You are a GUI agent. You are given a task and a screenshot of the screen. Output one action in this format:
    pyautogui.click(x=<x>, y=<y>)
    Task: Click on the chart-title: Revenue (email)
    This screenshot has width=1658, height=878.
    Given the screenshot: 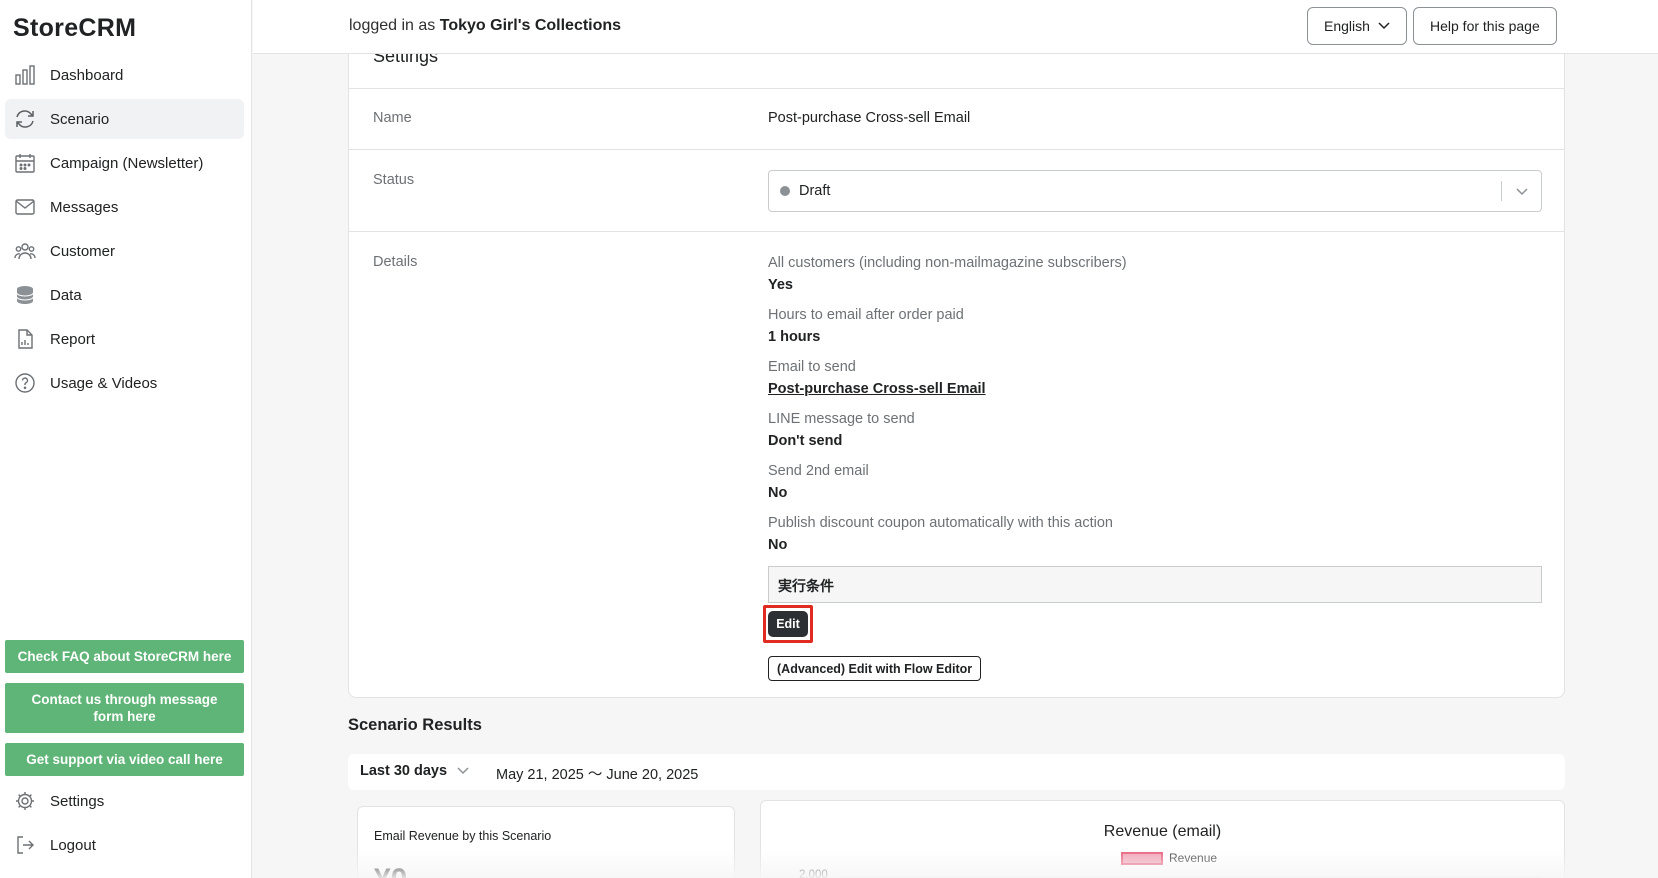 What is the action you would take?
    pyautogui.click(x=1162, y=831)
    